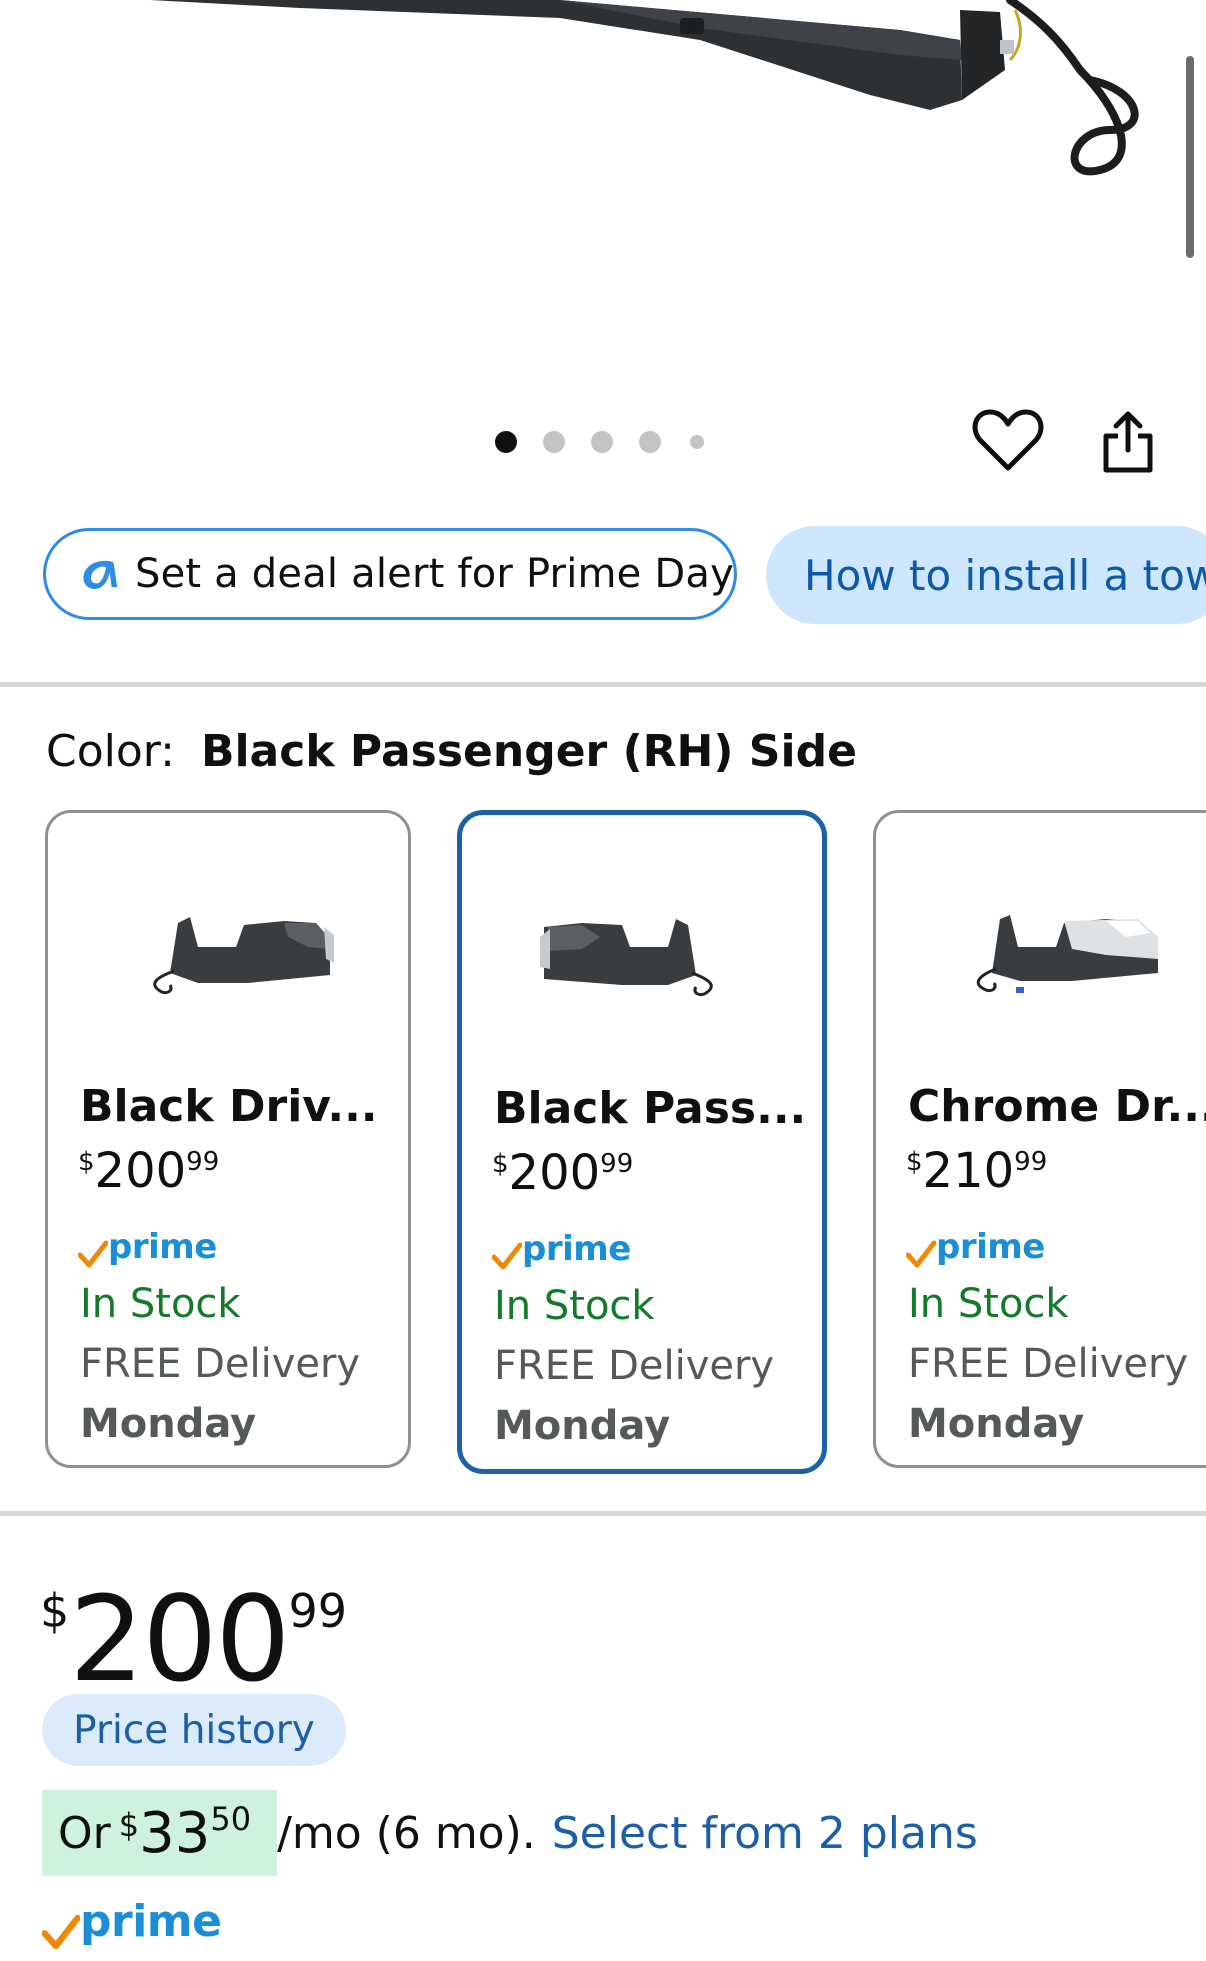 The height and width of the screenshot is (1961, 1206). Describe the element at coordinates (765, 1833) in the screenshot. I see `select-plans-link: Select from 2 plans` at that location.